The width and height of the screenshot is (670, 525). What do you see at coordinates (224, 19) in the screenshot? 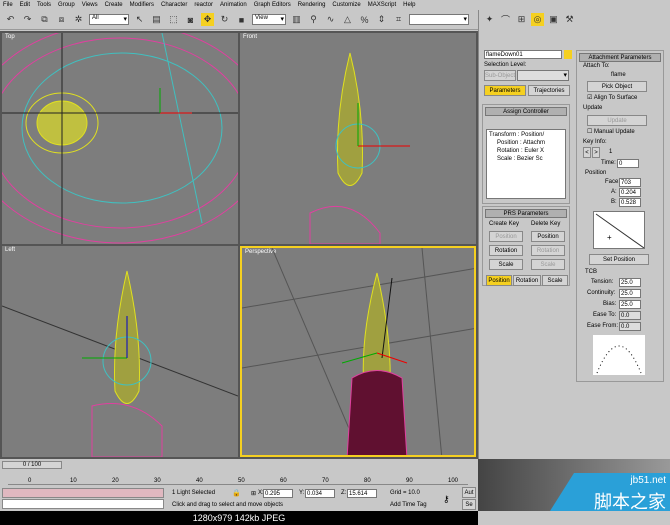
I see `rotate-icon: ↻` at bounding box center [224, 19].